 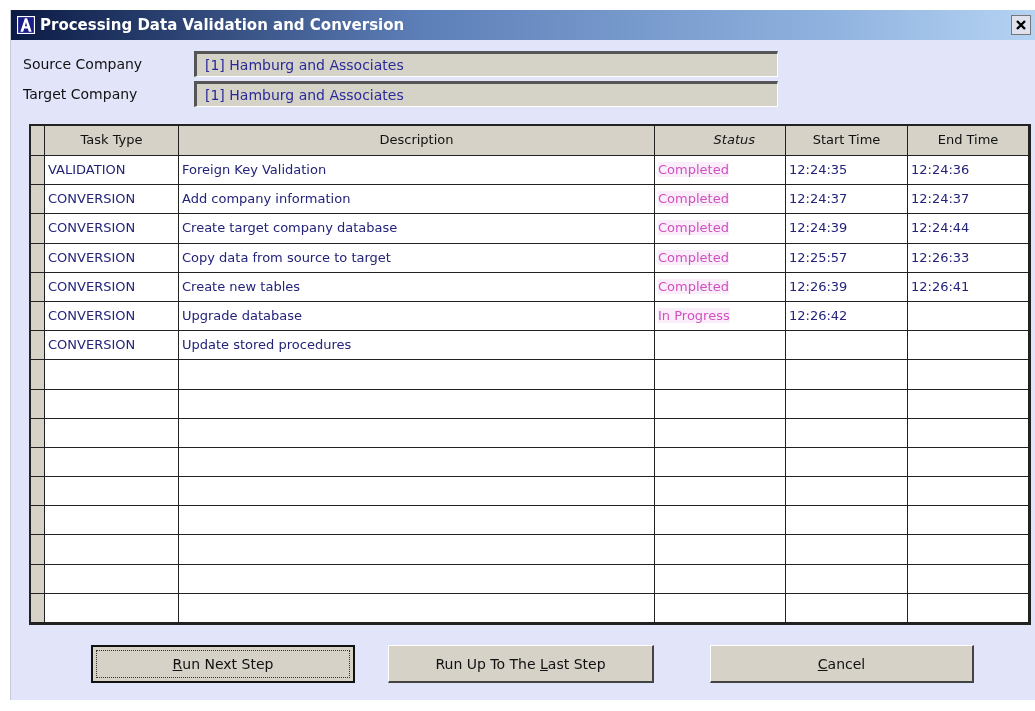 What do you see at coordinates (223, 664) in the screenshot?
I see `action-button: Run Next Step` at bounding box center [223, 664].